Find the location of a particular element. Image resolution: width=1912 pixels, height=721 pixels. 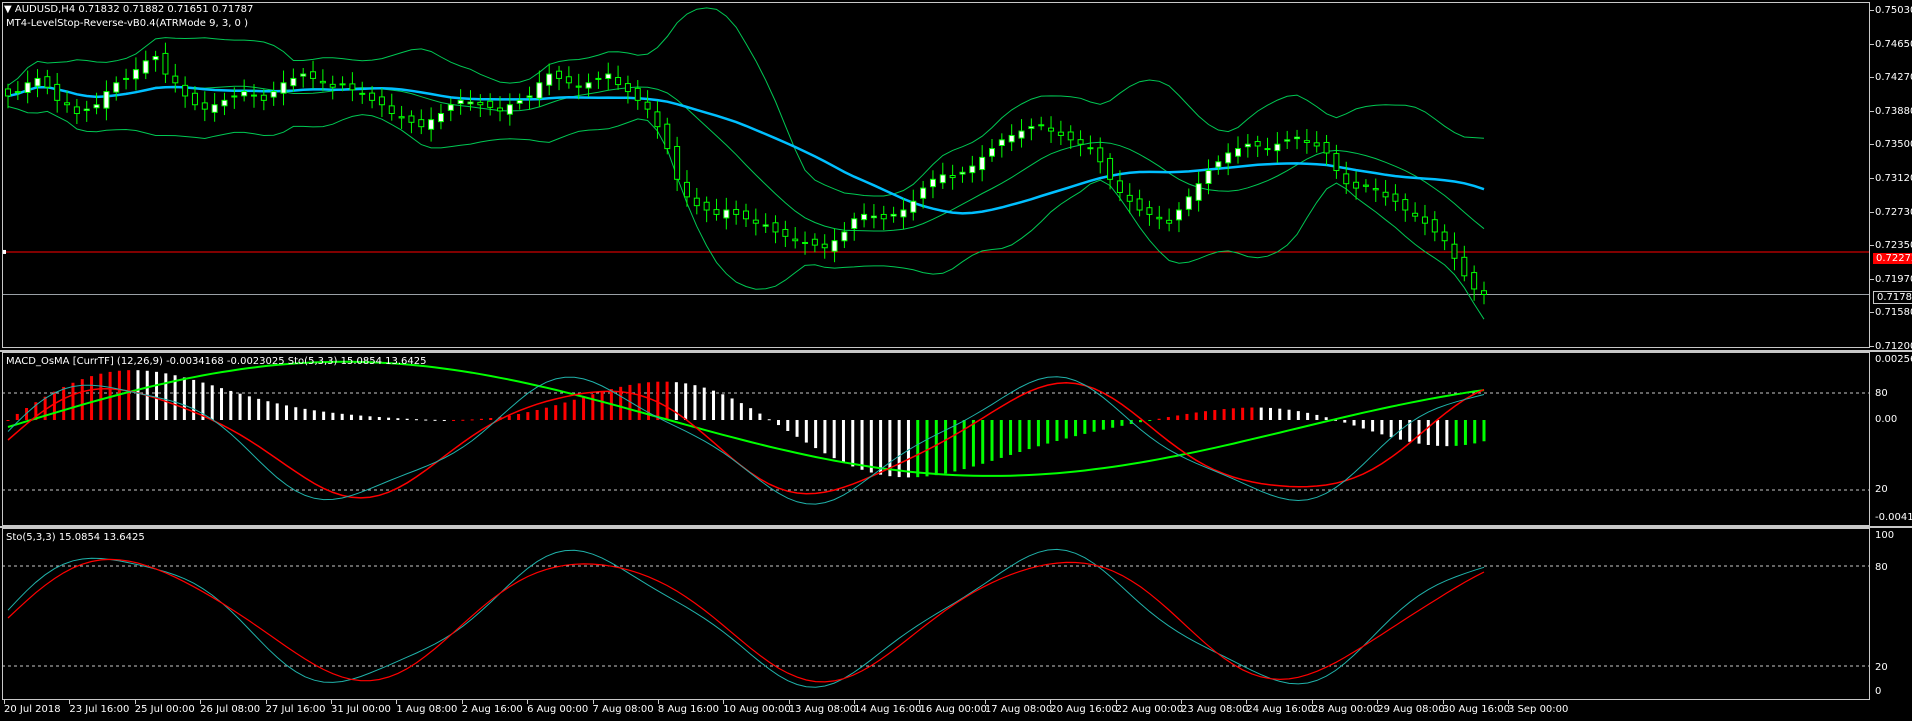

stoch-level-100: 100 is located at coordinates (1885, 535).